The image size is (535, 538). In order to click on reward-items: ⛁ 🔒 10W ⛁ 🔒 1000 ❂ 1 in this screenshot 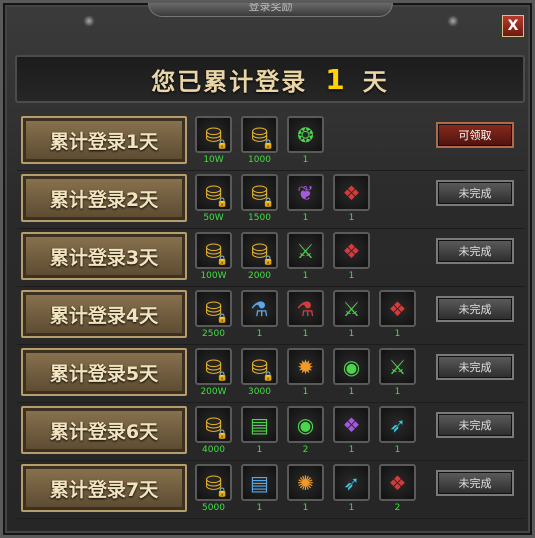, I will do `click(259, 141)`.